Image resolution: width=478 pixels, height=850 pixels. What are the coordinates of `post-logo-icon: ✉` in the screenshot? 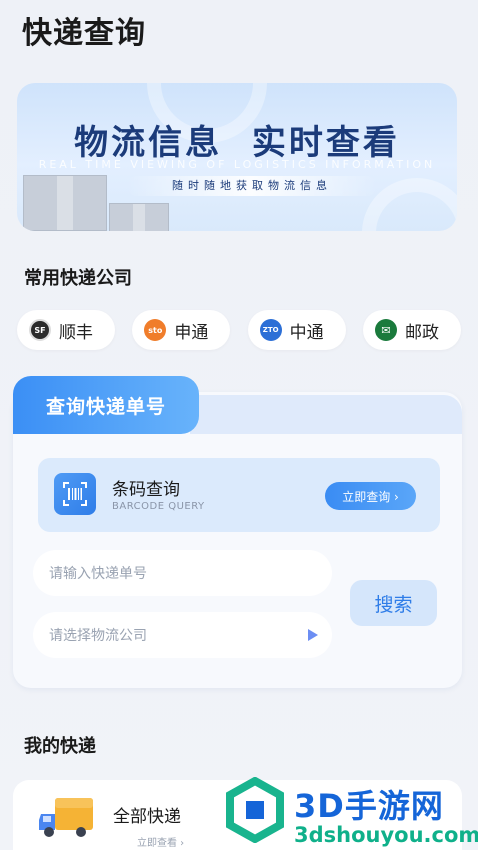 It's located at (385, 330).